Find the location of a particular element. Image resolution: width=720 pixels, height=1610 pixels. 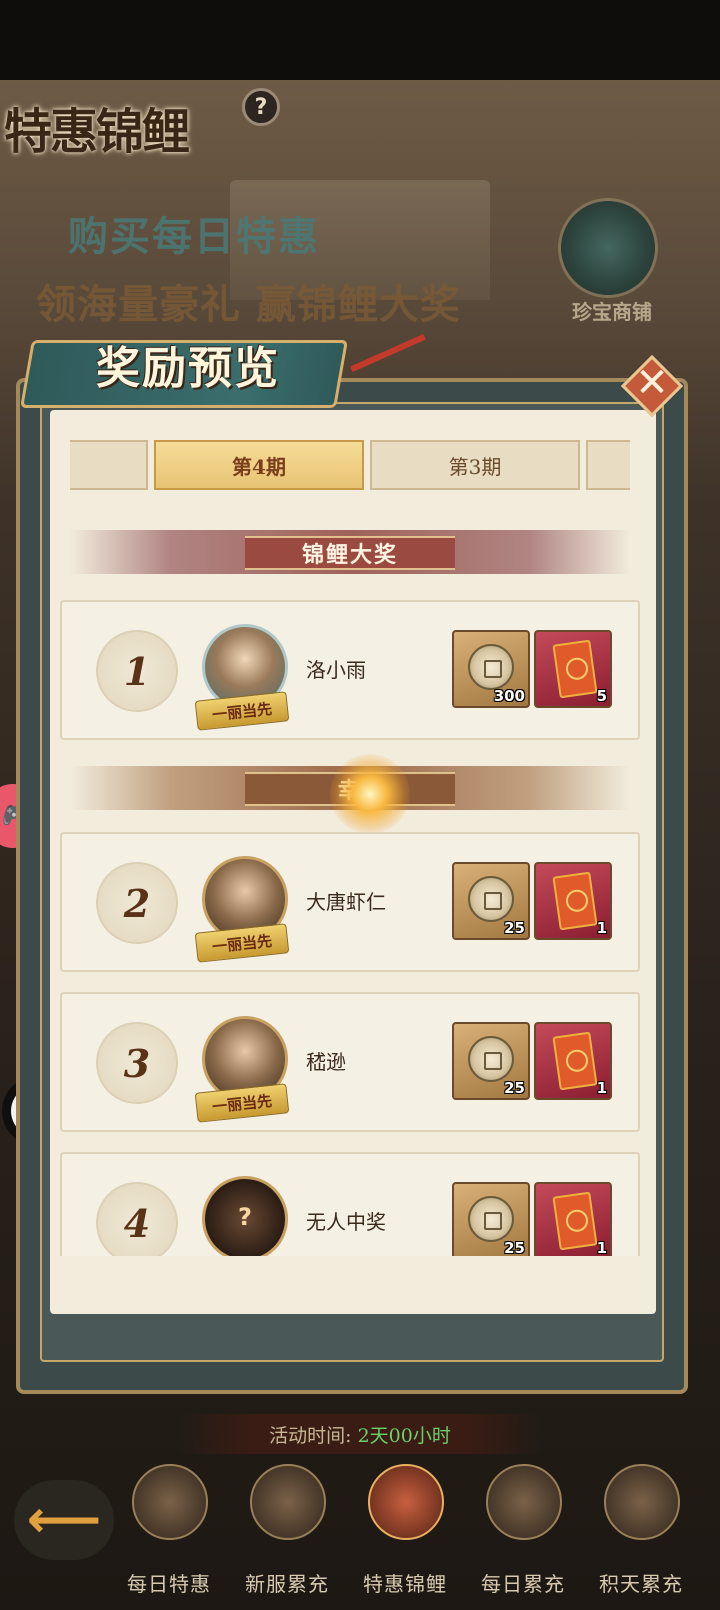

nav-daily-deal: 每日特惠 is located at coordinates (169, 1530).